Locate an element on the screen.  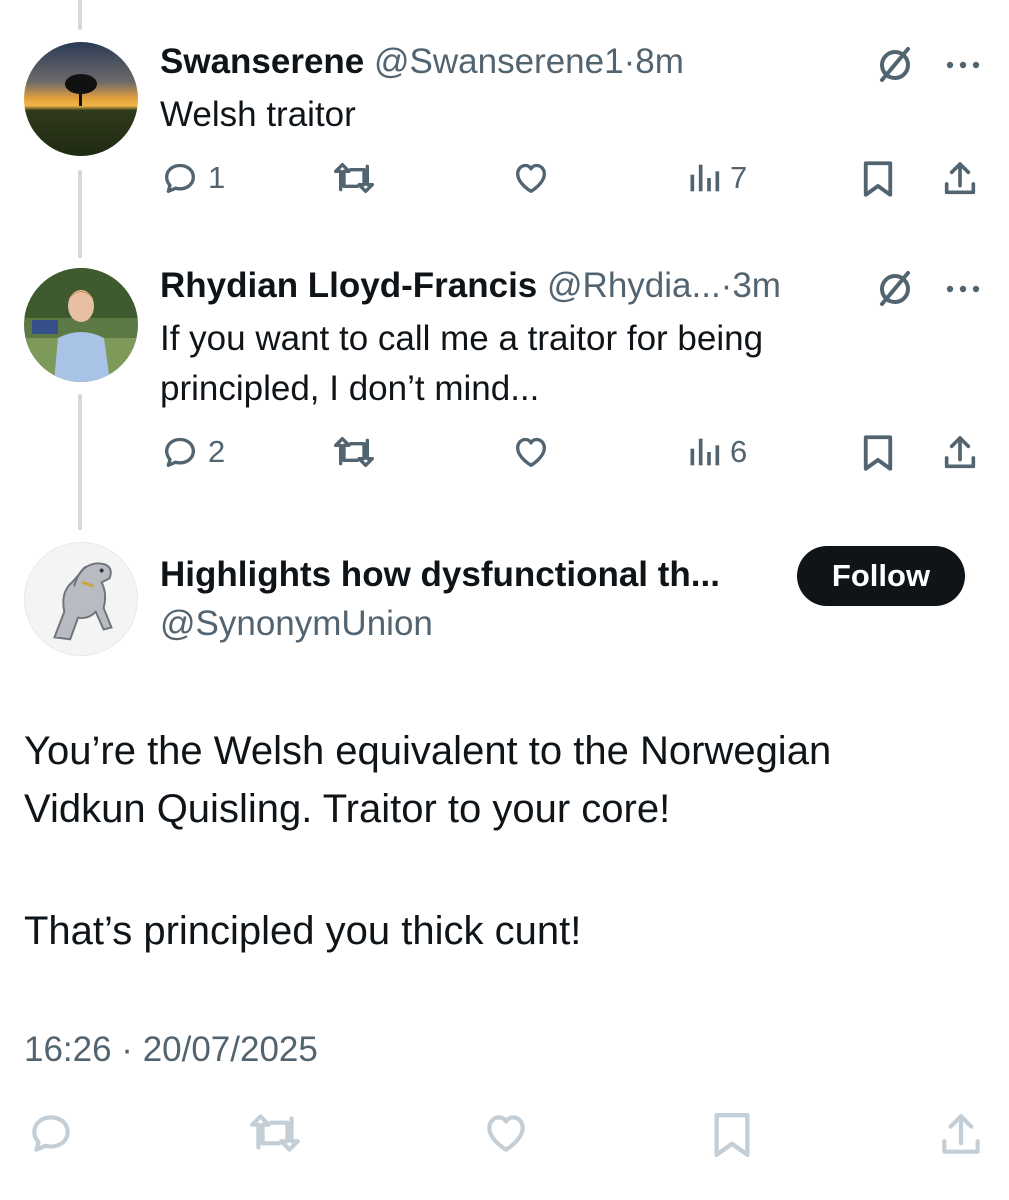
avatar-rhydian is located at coordinates (81, 325).